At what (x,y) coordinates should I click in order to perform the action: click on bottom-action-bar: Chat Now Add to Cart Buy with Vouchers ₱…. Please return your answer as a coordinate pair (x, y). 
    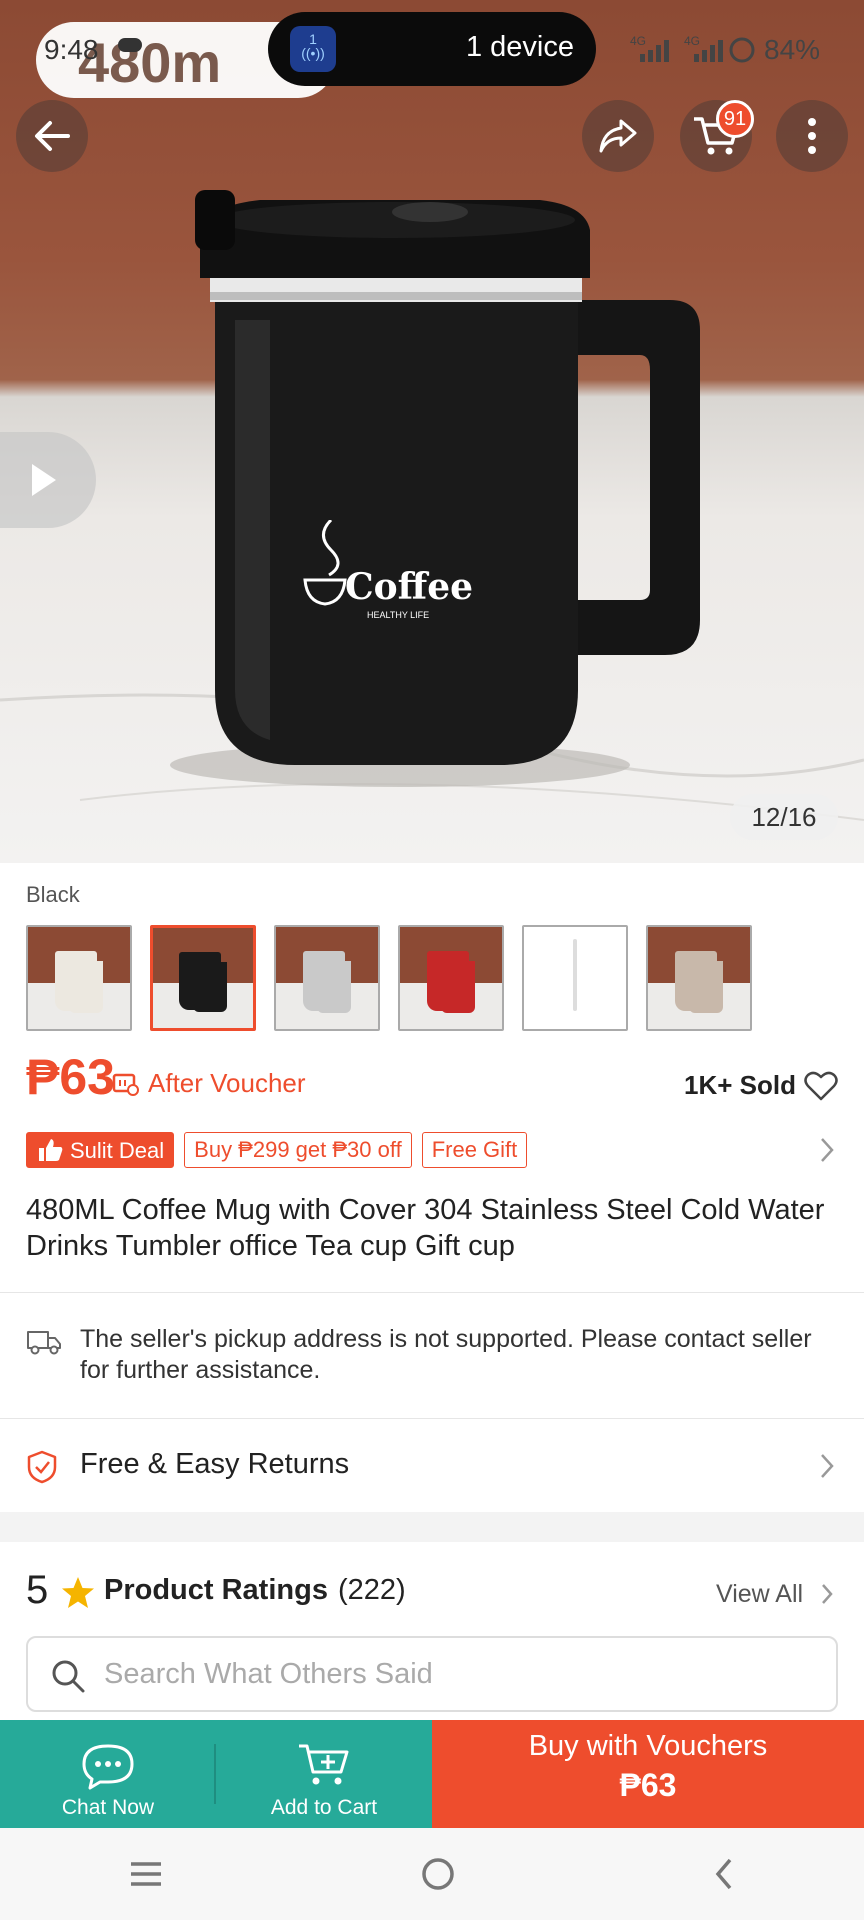
    Looking at the image, I should click on (432, 1774).